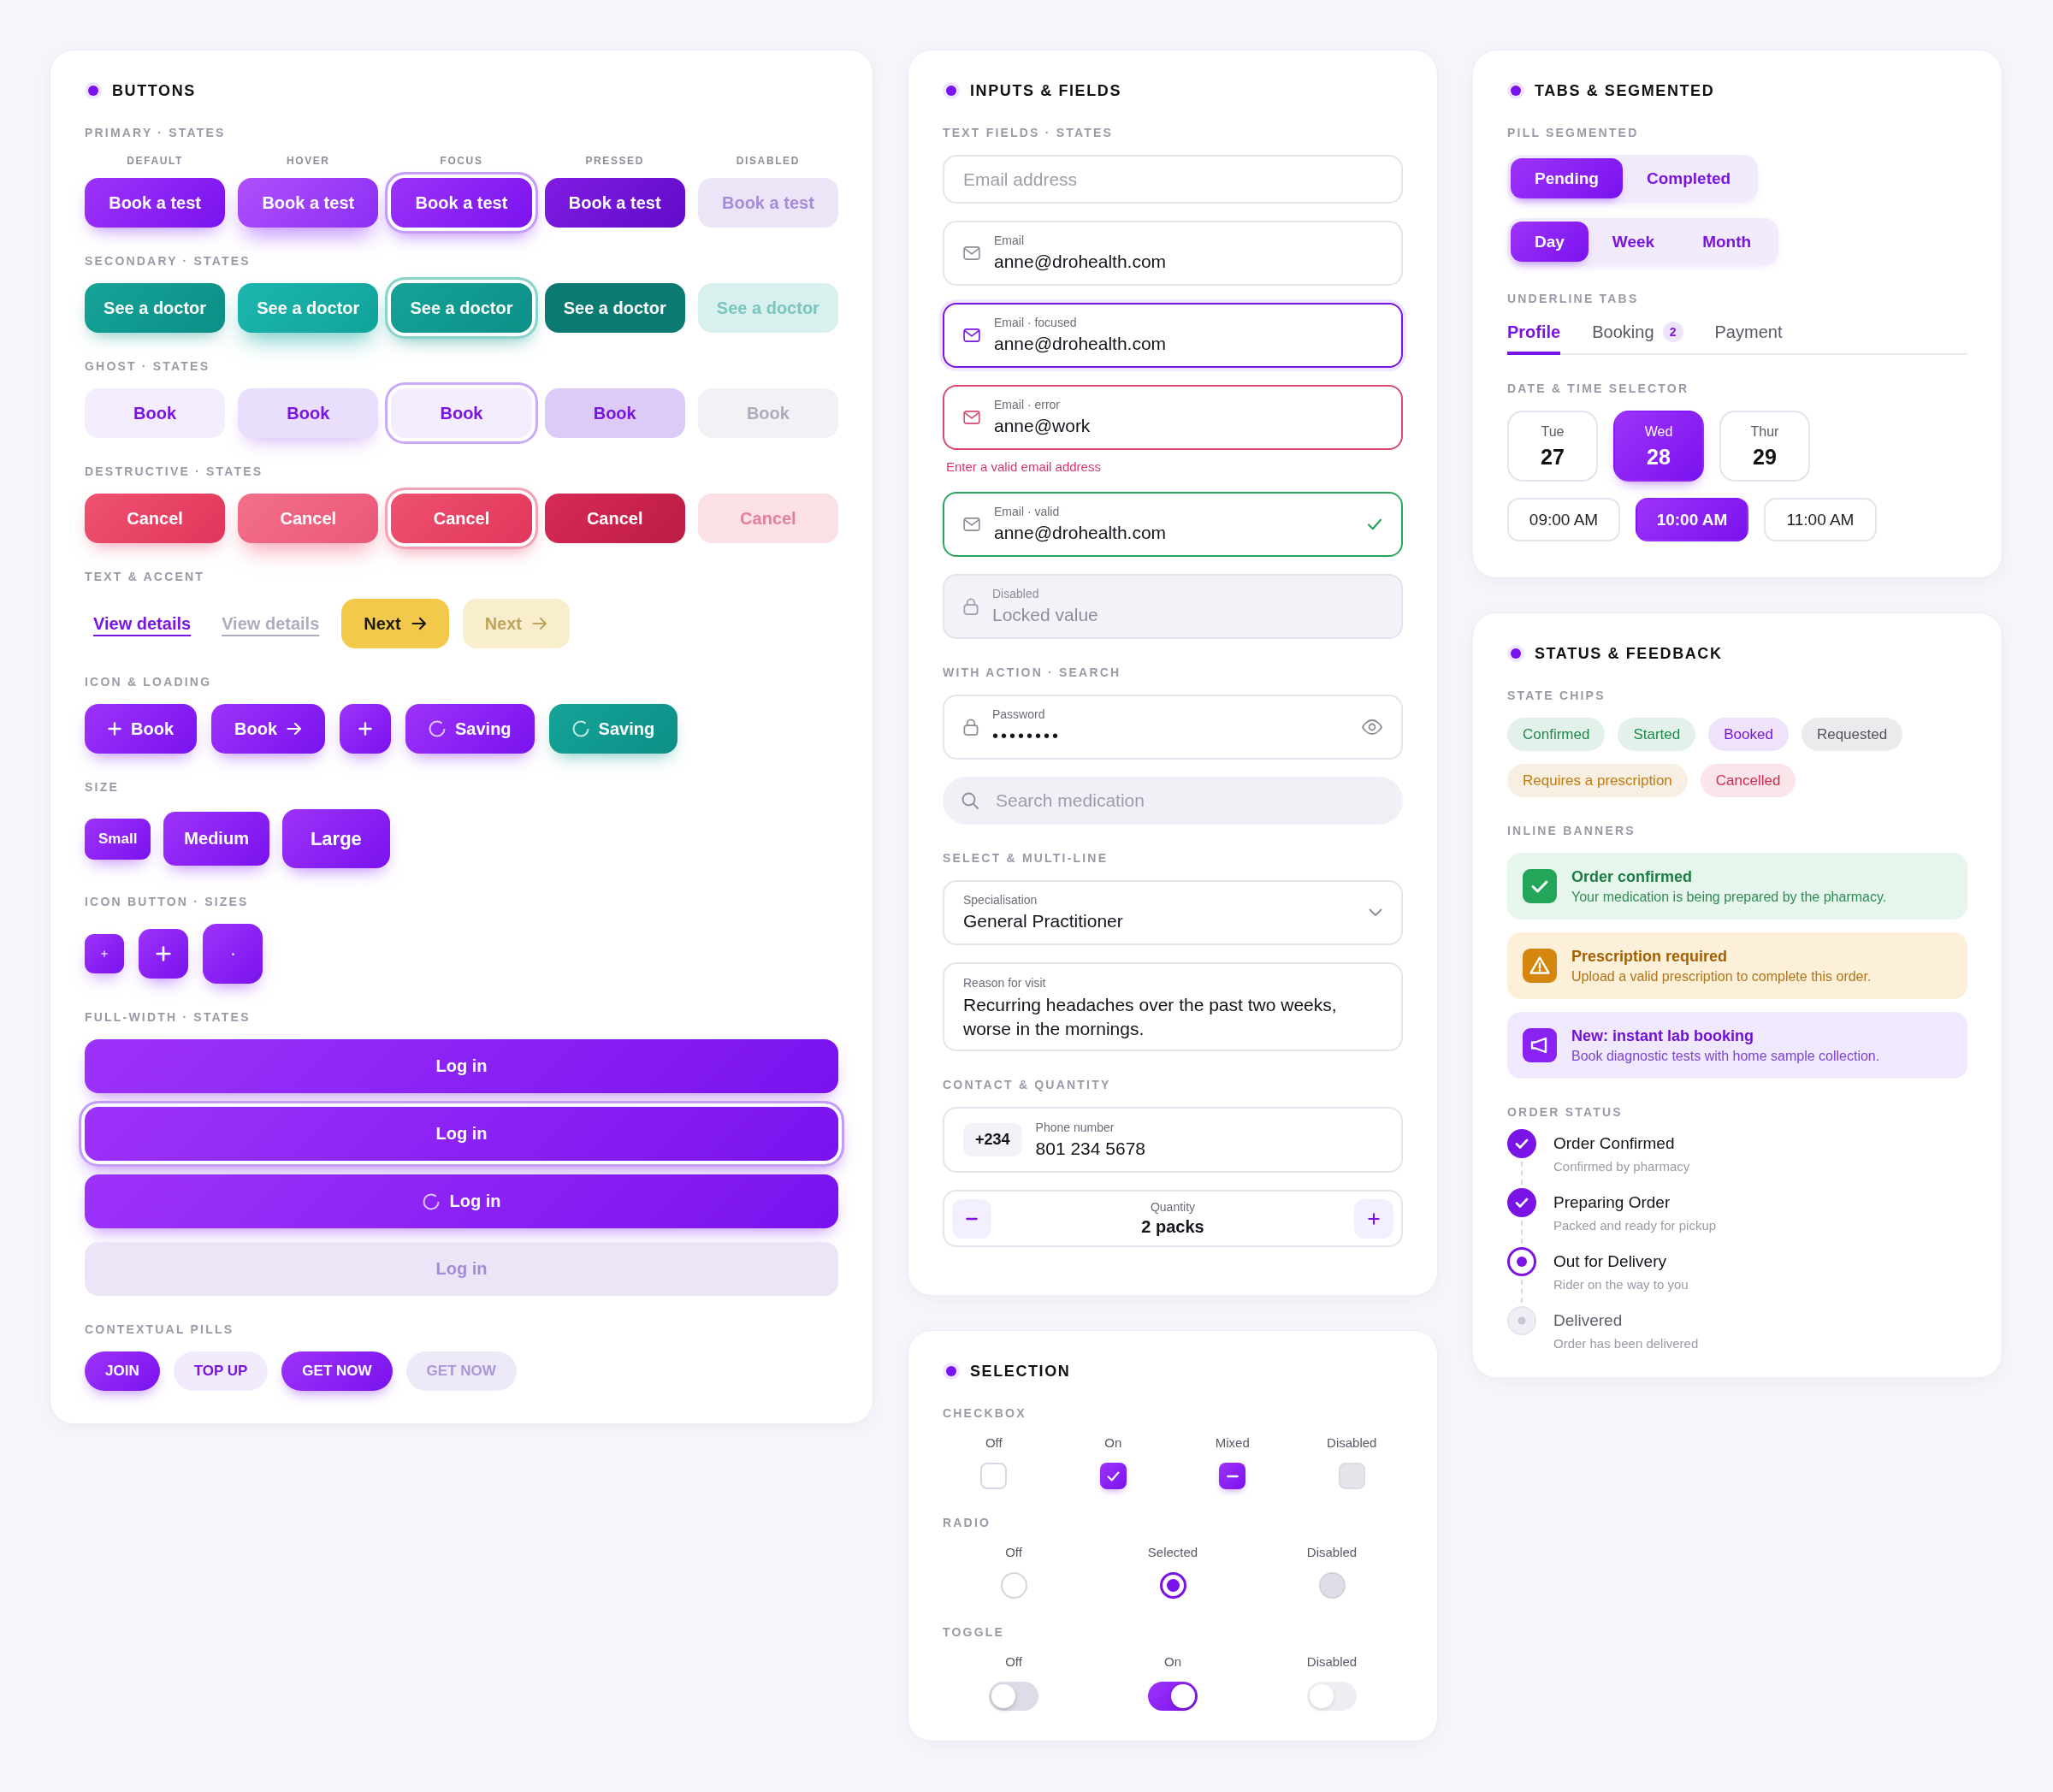 The image size is (2053, 1792). What do you see at coordinates (1688, 178) in the screenshot?
I see `segment-option: Completed` at bounding box center [1688, 178].